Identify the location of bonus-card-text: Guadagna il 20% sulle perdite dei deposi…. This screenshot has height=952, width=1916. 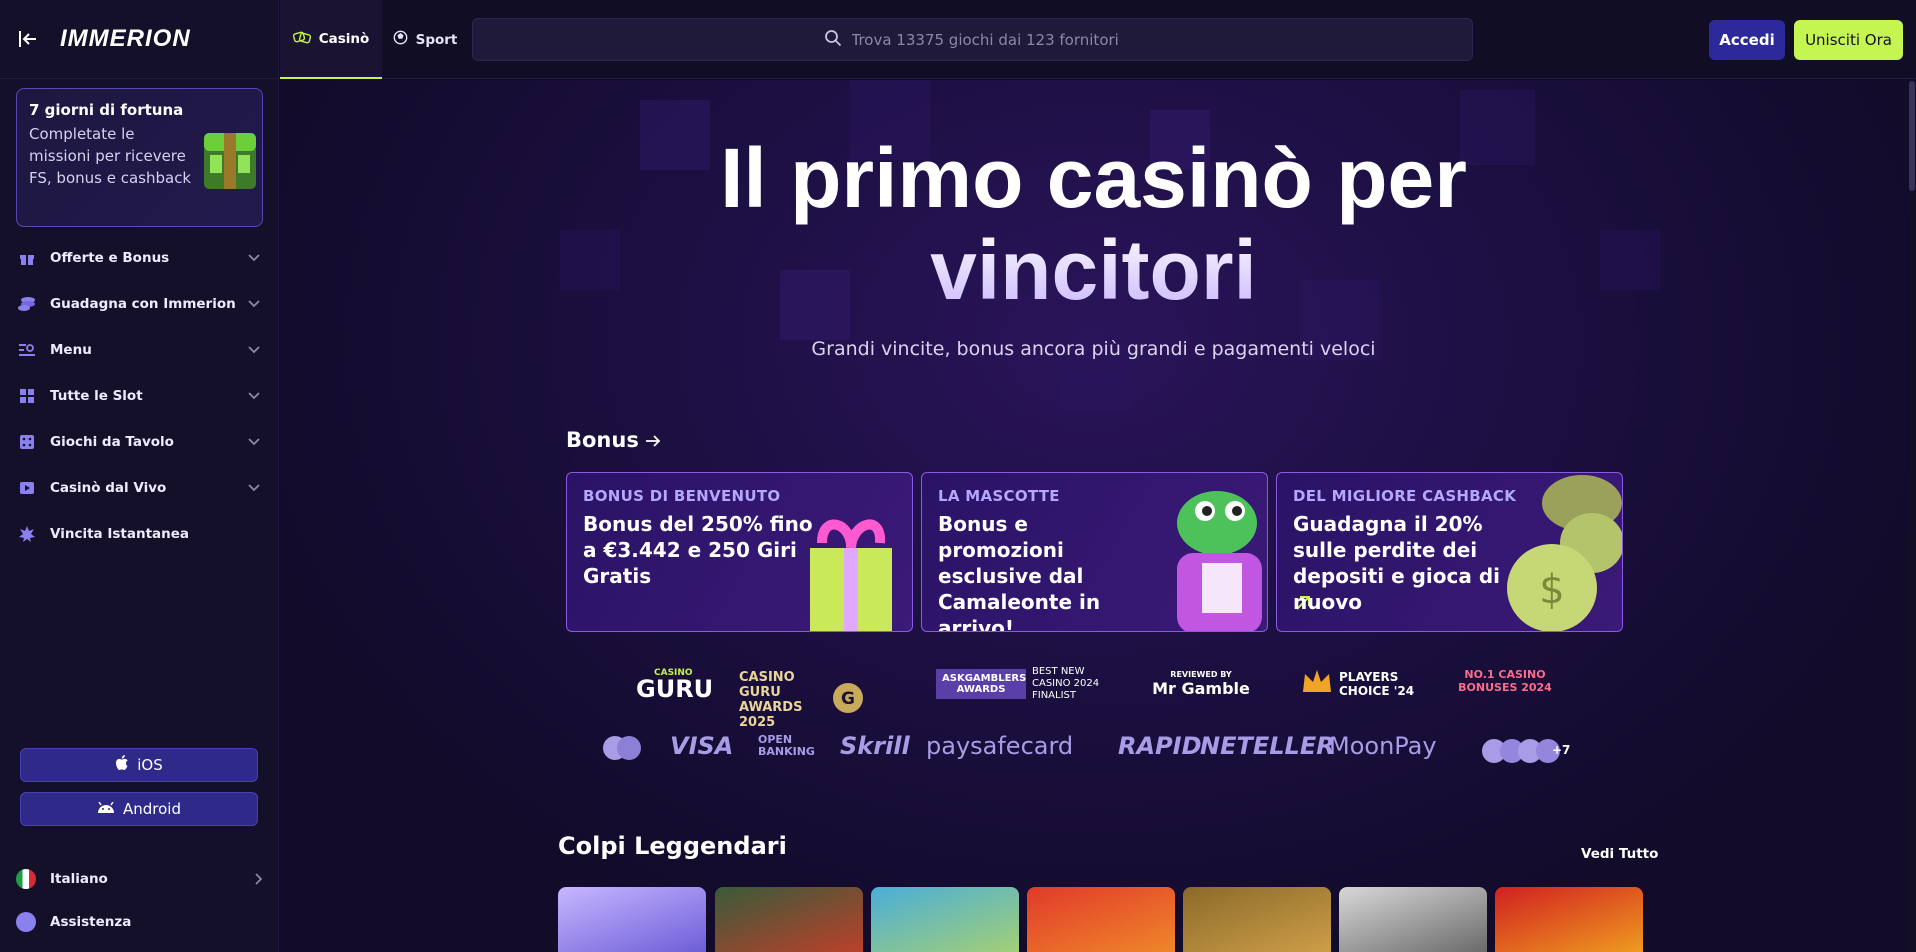
(1397, 563).